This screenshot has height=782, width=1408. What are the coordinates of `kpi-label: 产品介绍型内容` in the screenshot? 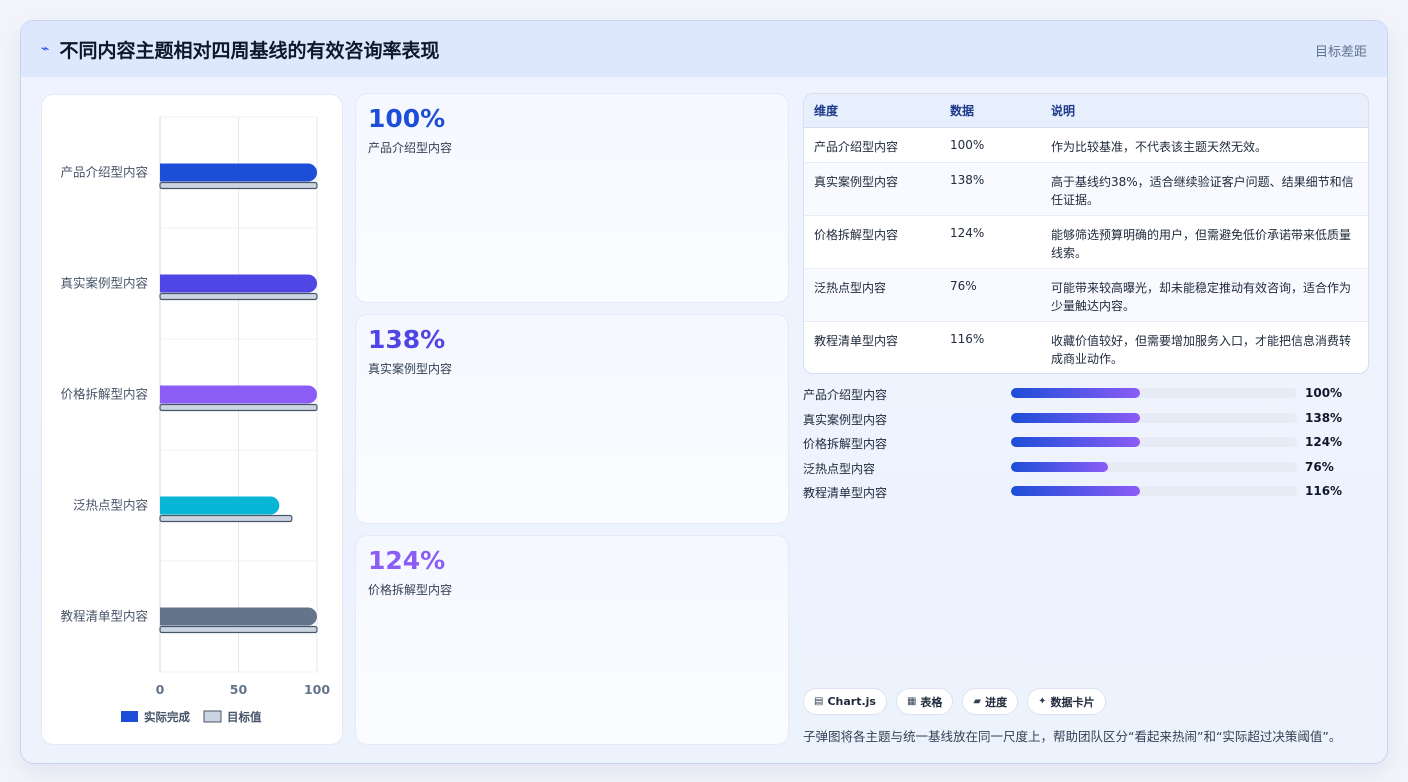 It's located at (410, 148).